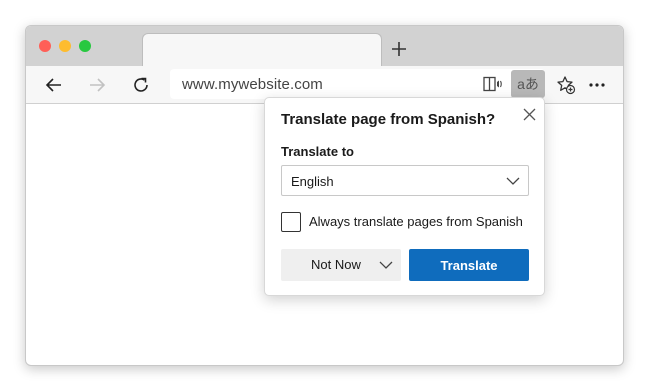  I want to click on more-button, so click(597, 85).